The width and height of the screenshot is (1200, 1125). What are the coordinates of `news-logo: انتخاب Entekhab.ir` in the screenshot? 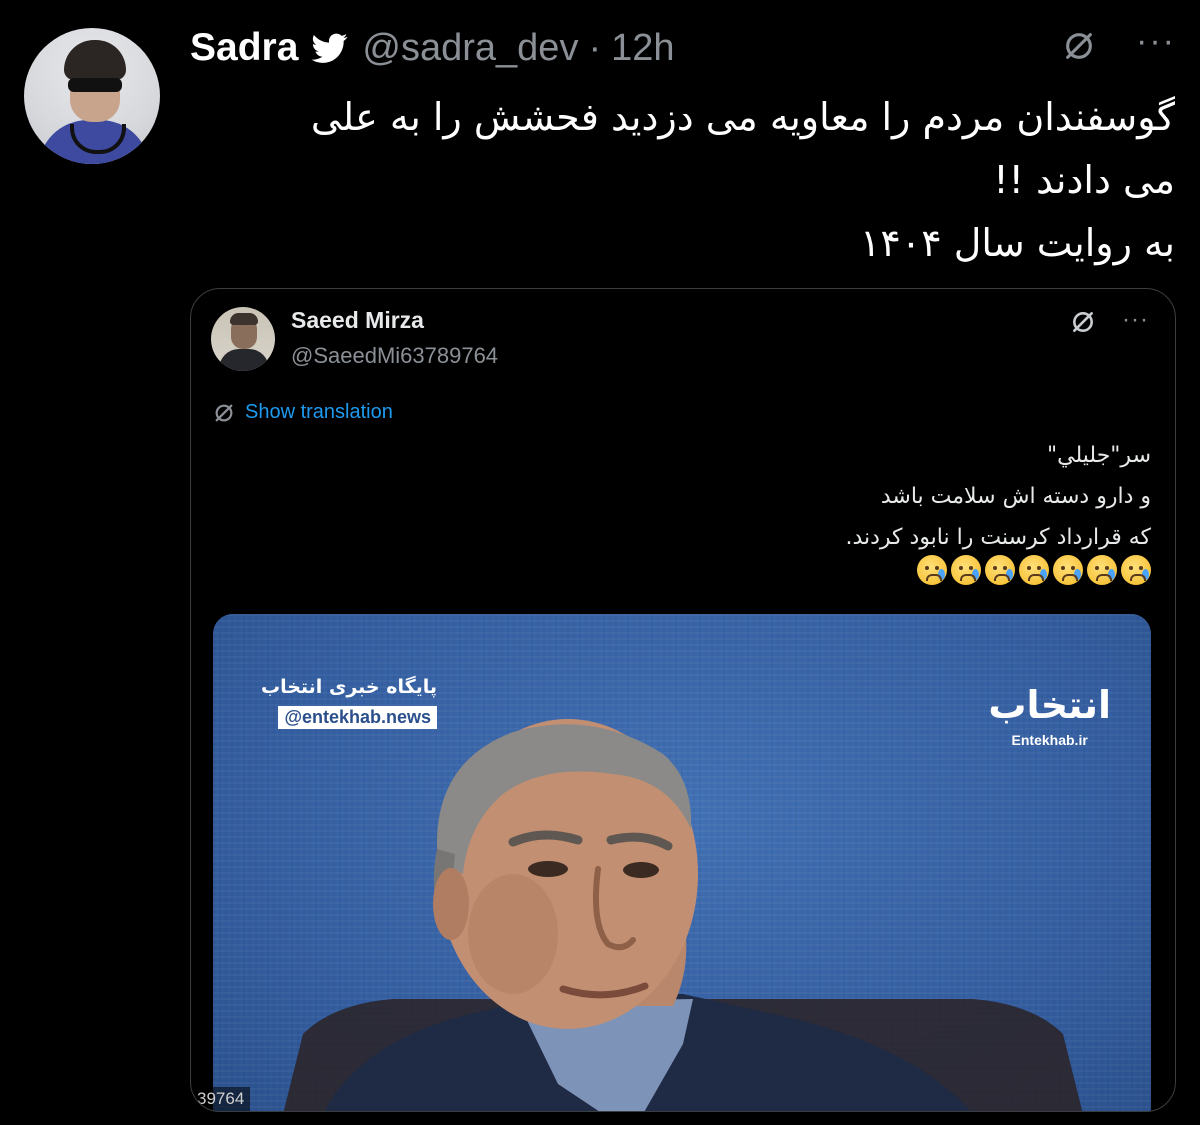 It's located at (1049, 717).